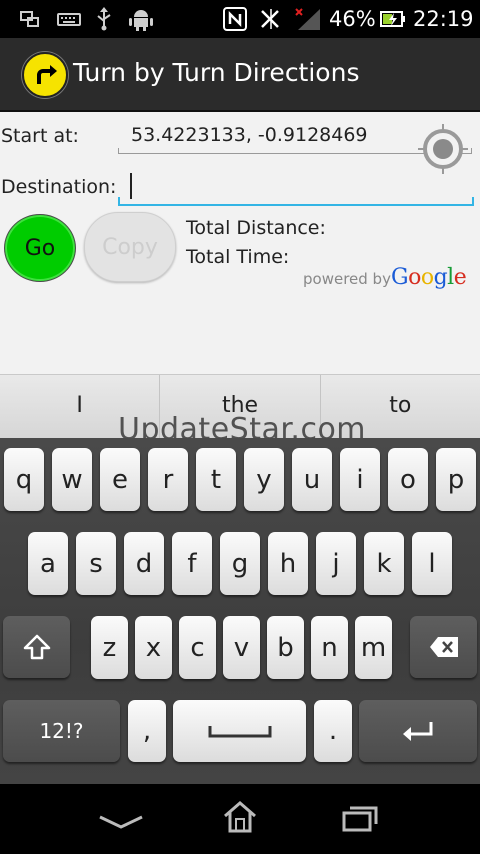  Describe the element at coordinates (168, 479) in the screenshot. I see `key-r: r` at that location.